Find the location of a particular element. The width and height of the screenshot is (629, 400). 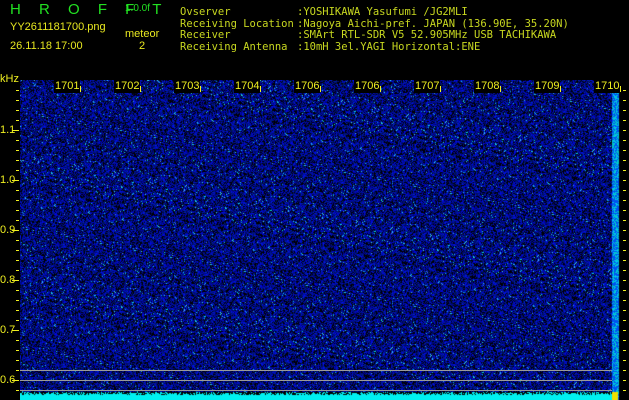

time-label: 1707 is located at coordinates (427, 86).